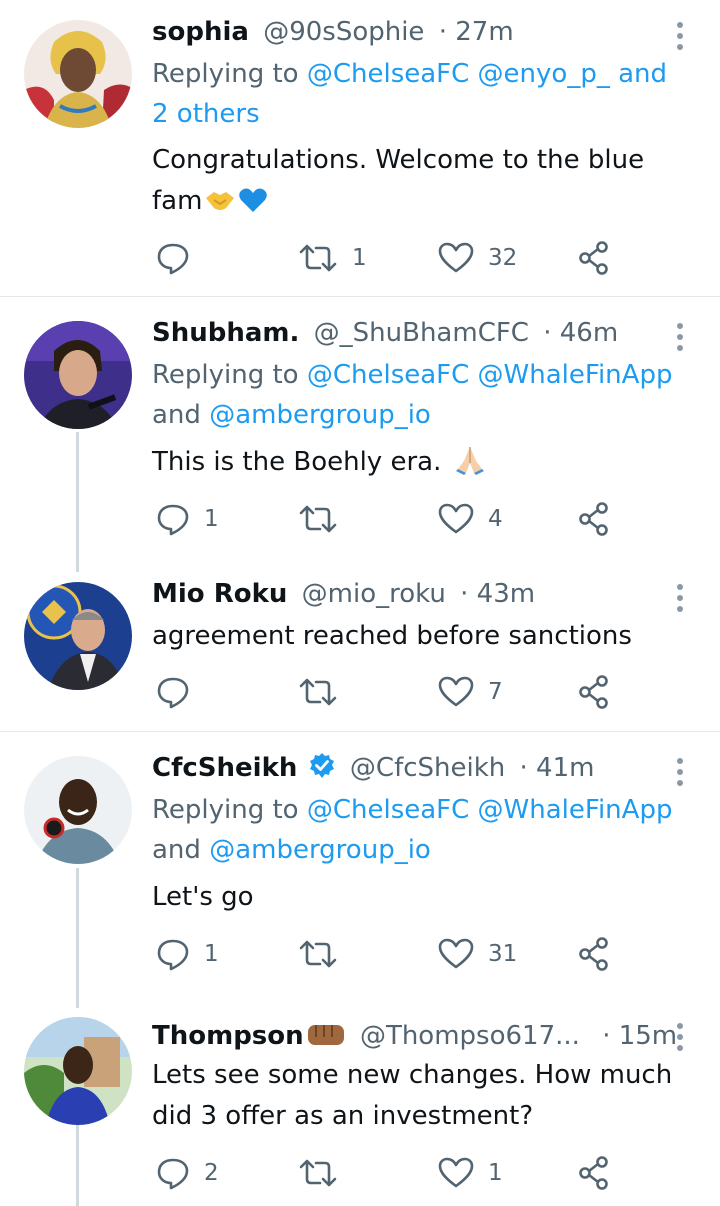  I want to click on reply-count: 1, so click(211, 954).